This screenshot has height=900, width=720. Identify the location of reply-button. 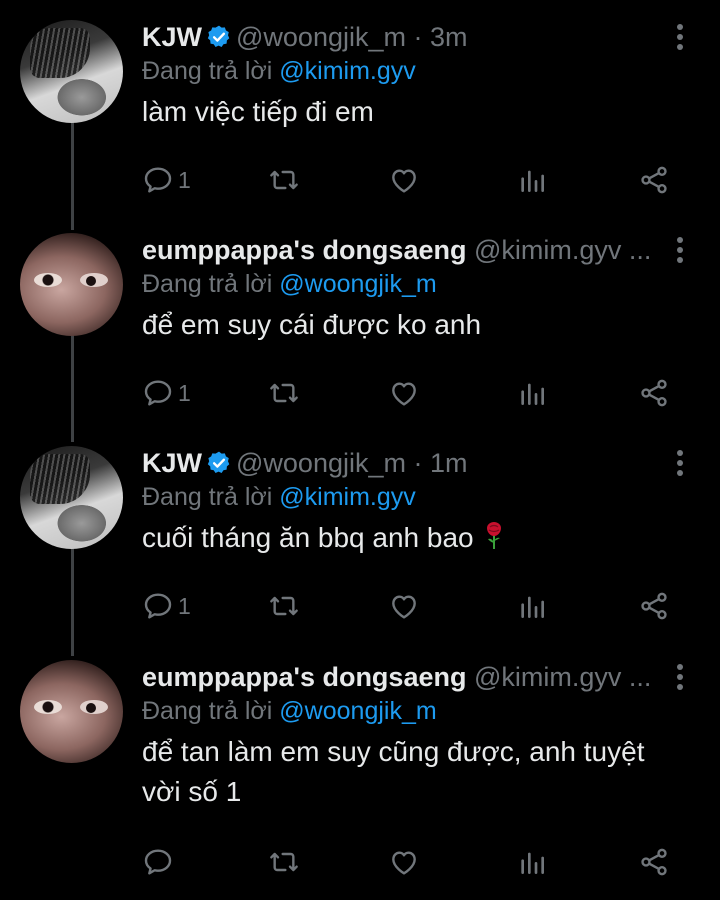
(160, 862).